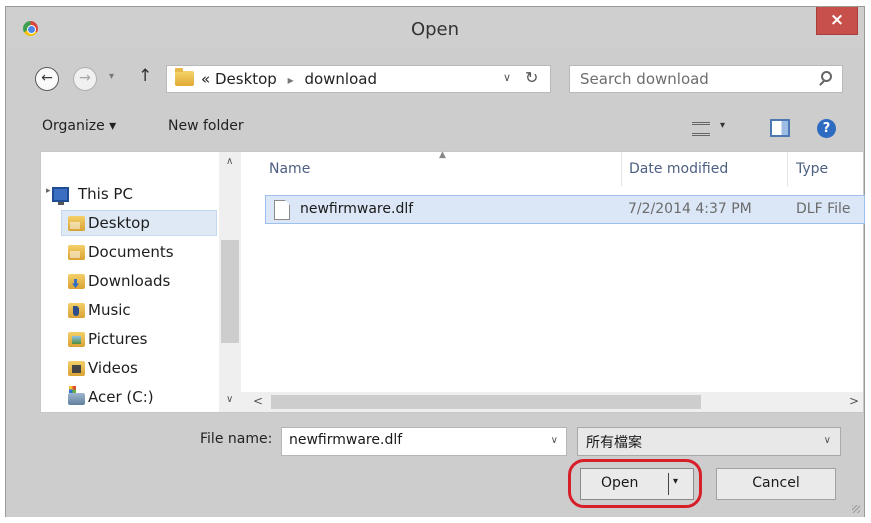 The height and width of the screenshot is (523, 871). What do you see at coordinates (236, 439) in the screenshot?
I see `file-name-label: File name:` at bounding box center [236, 439].